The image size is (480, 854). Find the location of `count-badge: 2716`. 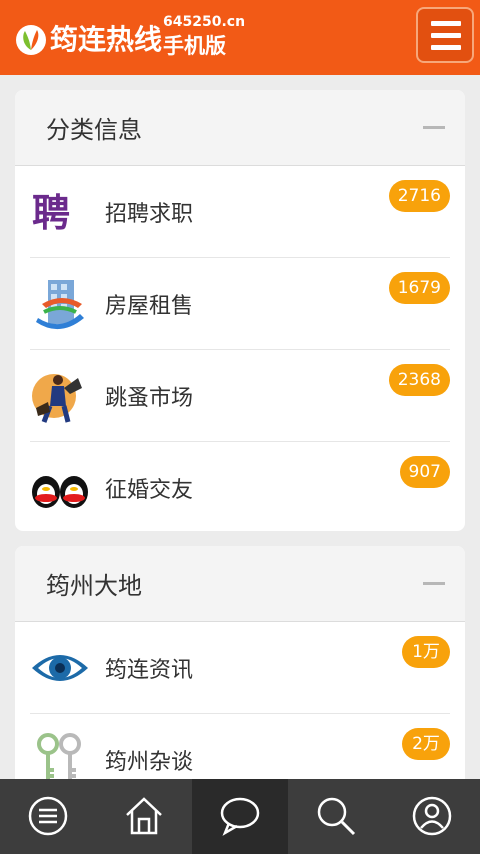

count-badge: 2716 is located at coordinates (419, 196).